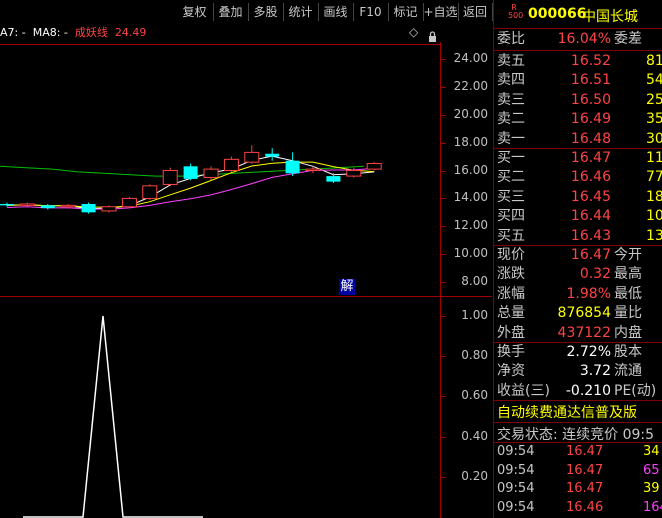 This screenshot has height=518, width=662. Describe the element at coordinates (511, 255) in the screenshot. I see `row-label: 现价` at that location.